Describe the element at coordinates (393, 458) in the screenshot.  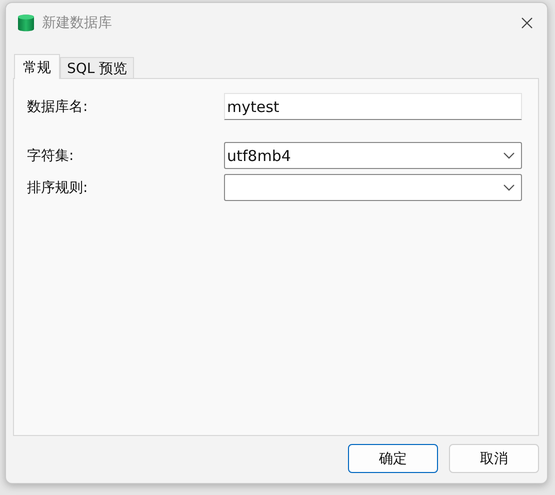
I see `dialog-button: 确定` at that location.